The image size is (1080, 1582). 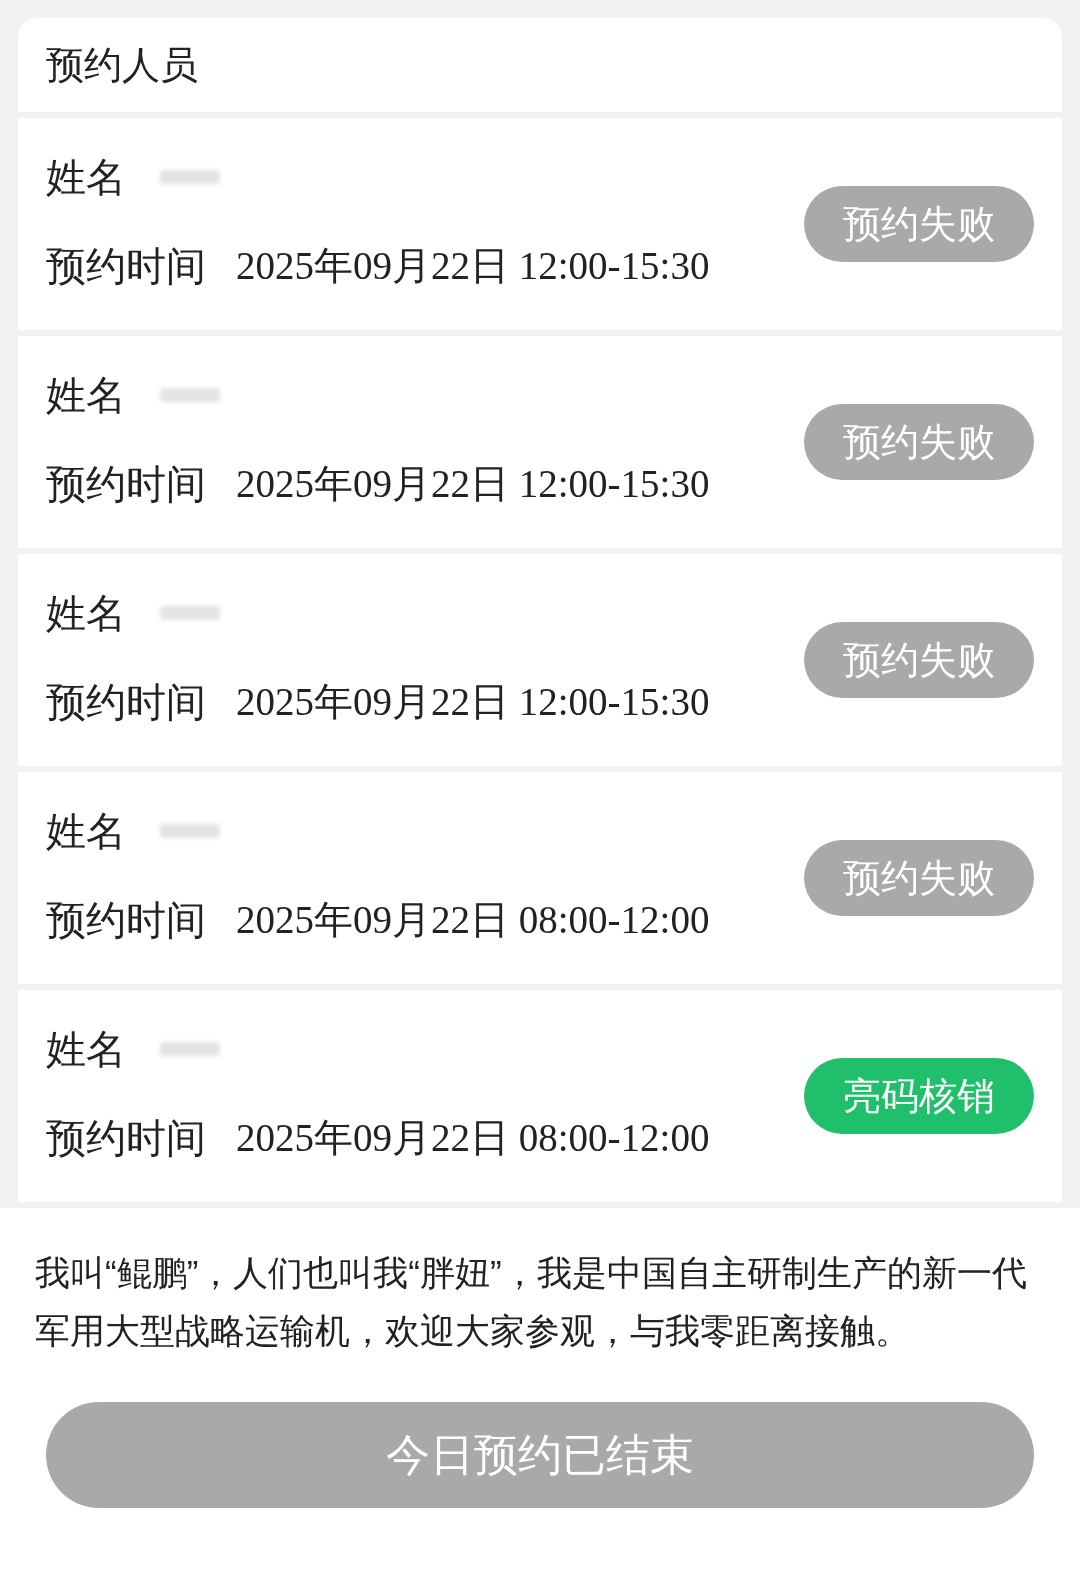 What do you see at coordinates (122, 65) in the screenshot?
I see `section-title: 预约人员` at bounding box center [122, 65].